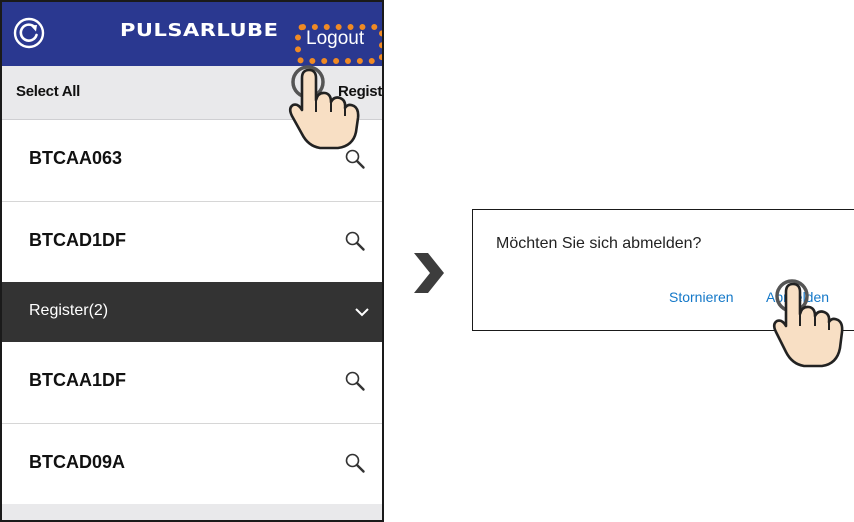 The width and height of the screenshot is (854, 522). What do you see at coordinates (192, 243) in the screenshot?
I see `device-item: BTCAD1DF` at bounding box center [192, 243].